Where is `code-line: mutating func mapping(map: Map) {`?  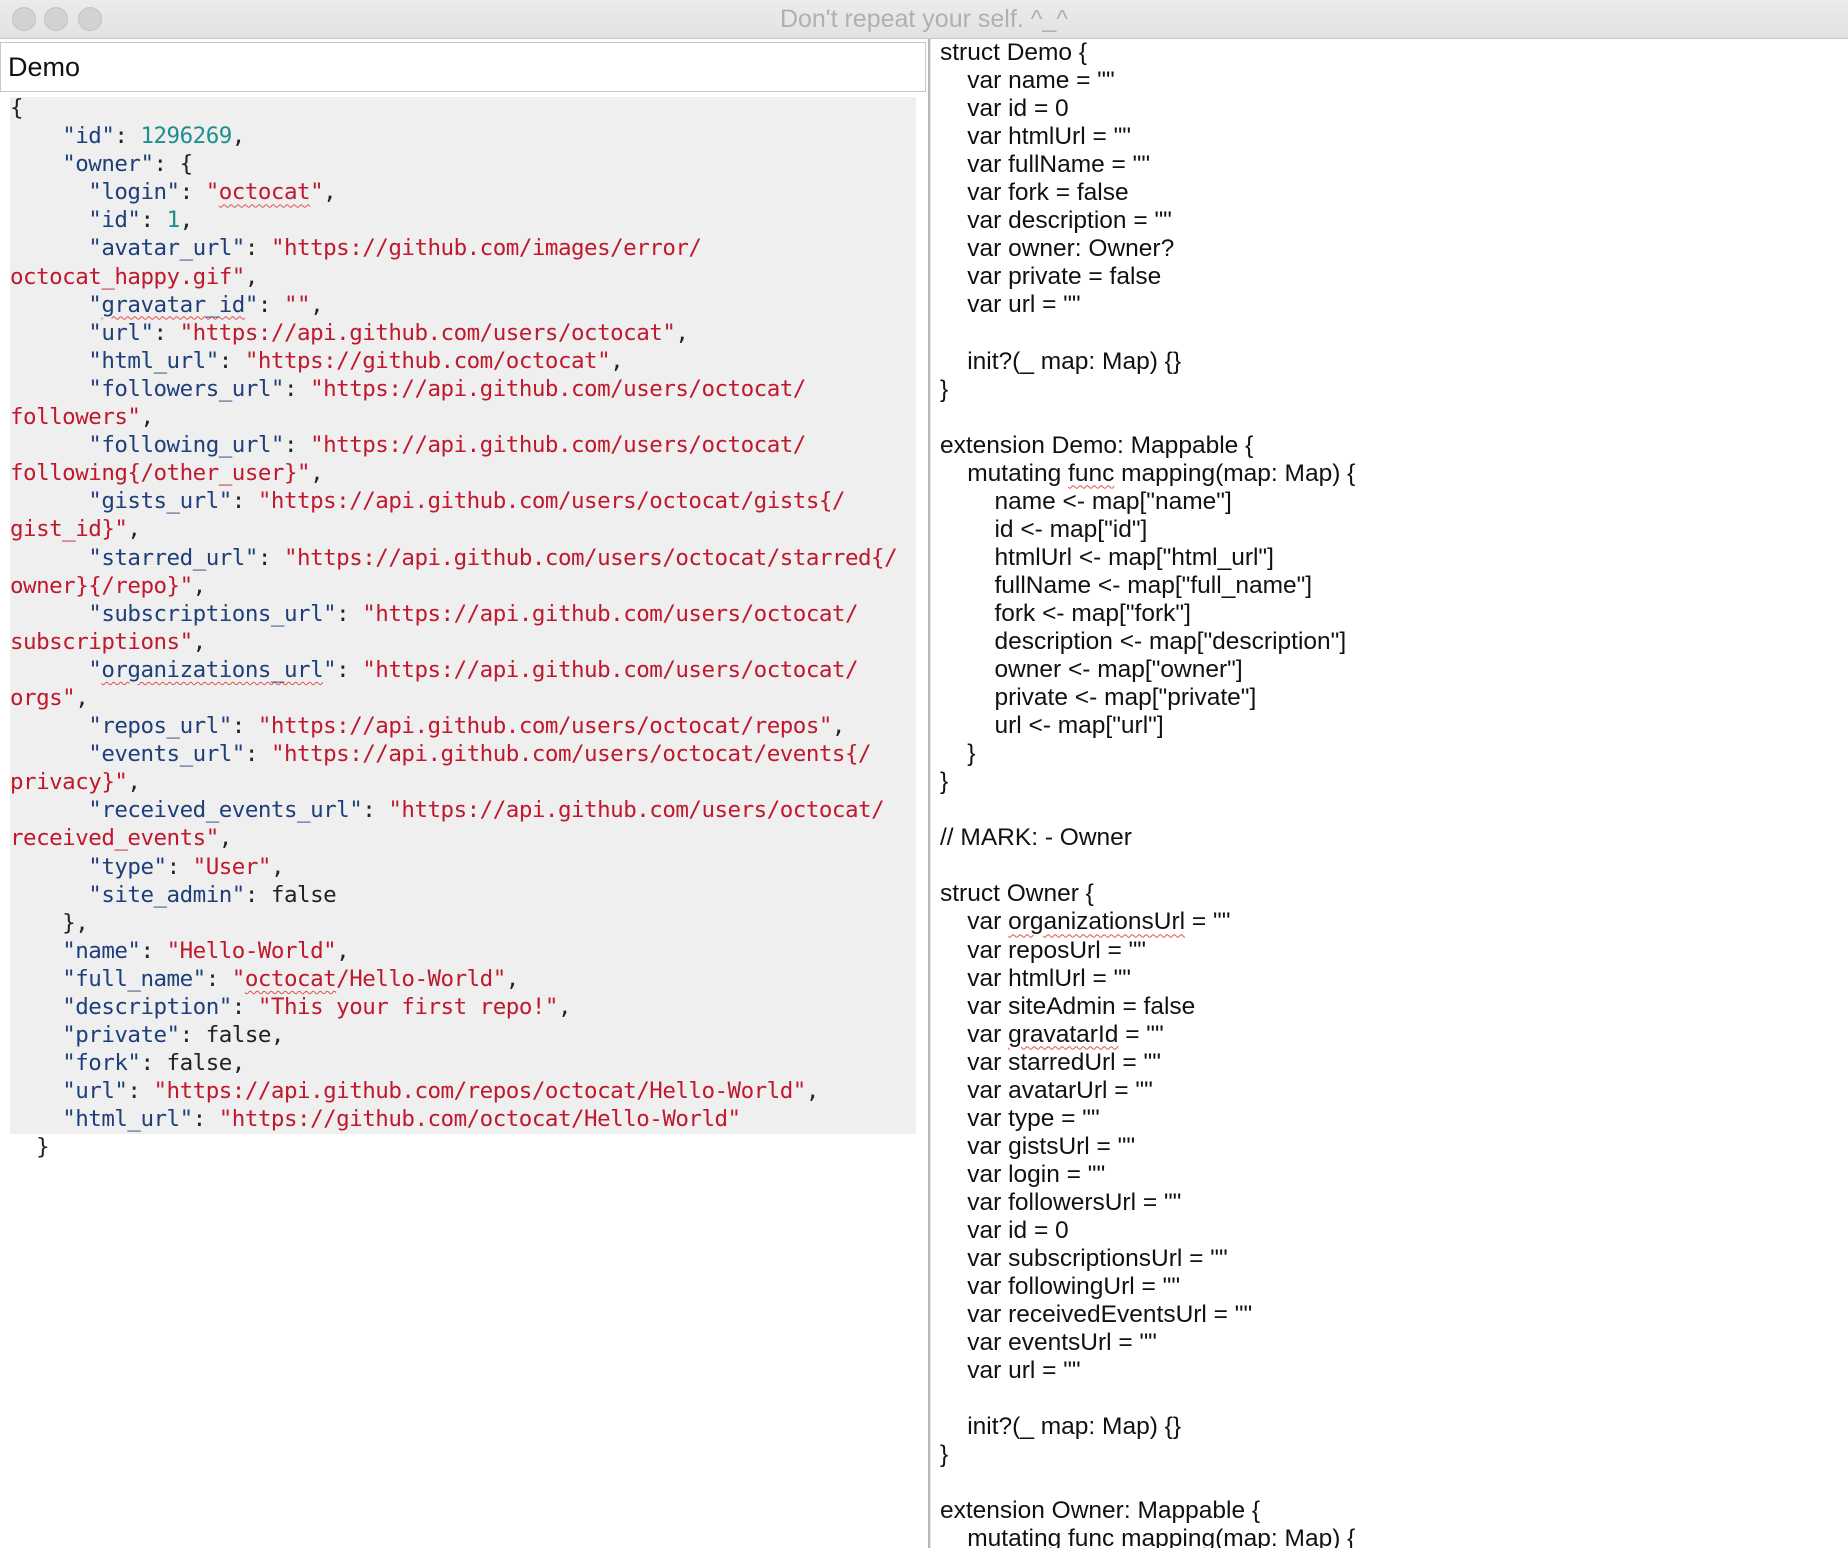
code-line: mutating func mapping(map: Map) { is located at coordinates (1147, 473).